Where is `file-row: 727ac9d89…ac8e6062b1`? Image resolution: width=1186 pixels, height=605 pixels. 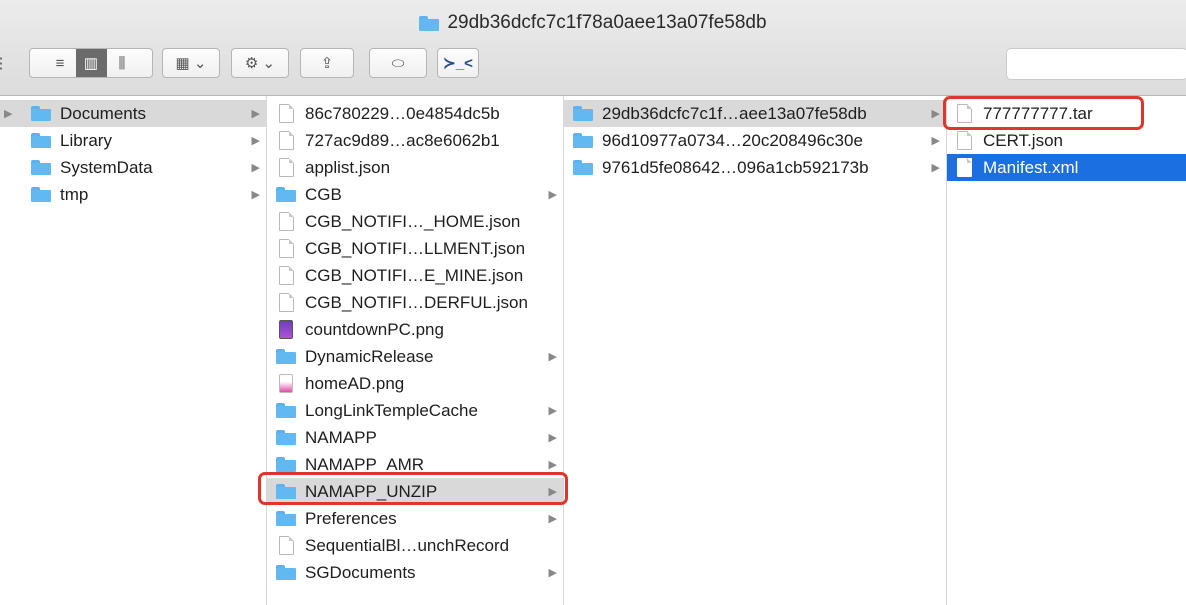 file-row: 727ac9d89…ac8e6062b1 is located at coordinates (415, 140).